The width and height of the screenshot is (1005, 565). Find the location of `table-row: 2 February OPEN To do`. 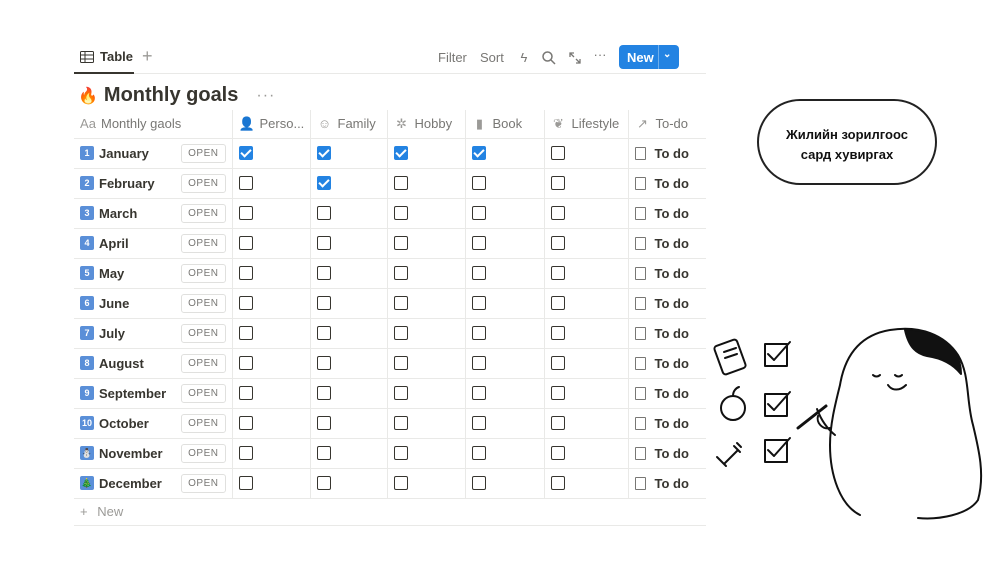

table-row: 2 February OPEN To do is located at coordinates (390, 183).